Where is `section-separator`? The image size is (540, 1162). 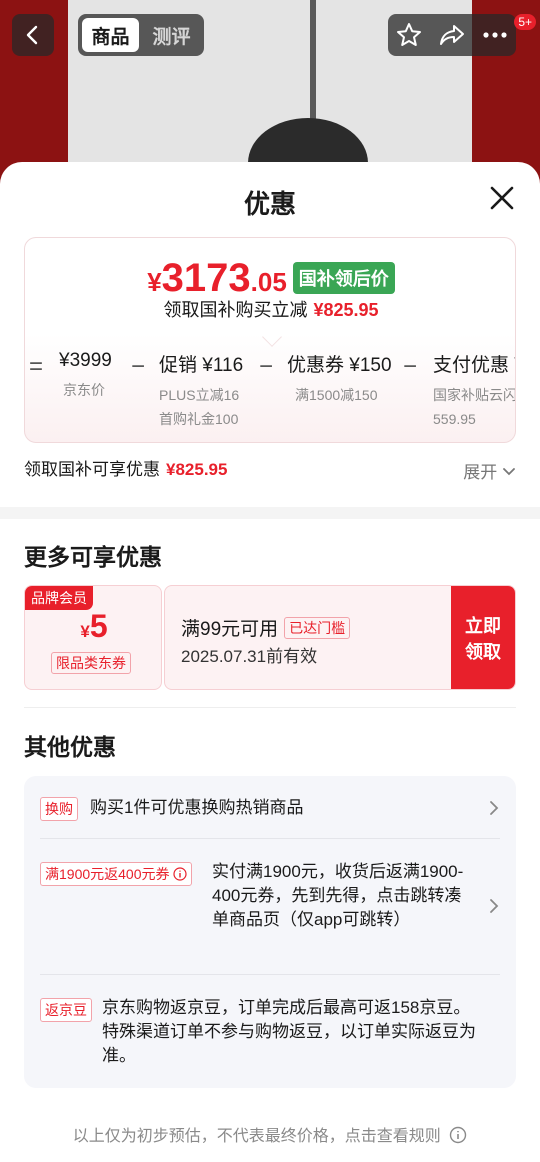
section-separator is located at coordinates (270, 707).